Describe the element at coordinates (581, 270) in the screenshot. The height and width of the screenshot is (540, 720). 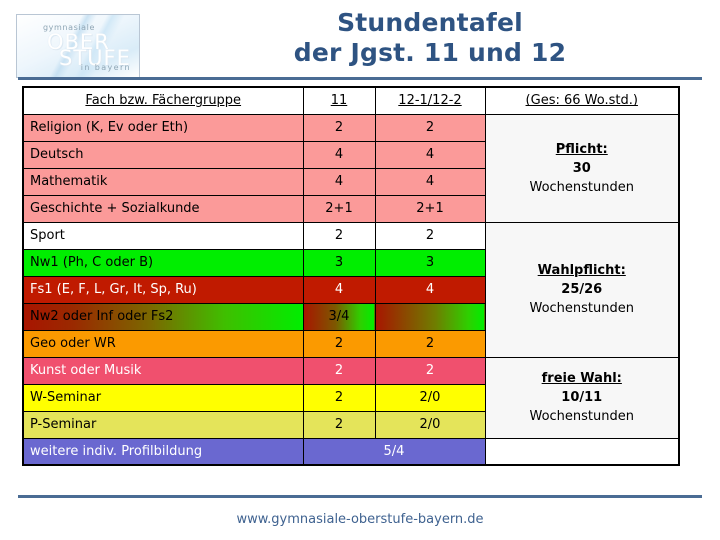
I see `summary-title: Wahlpflicht:` at that location.